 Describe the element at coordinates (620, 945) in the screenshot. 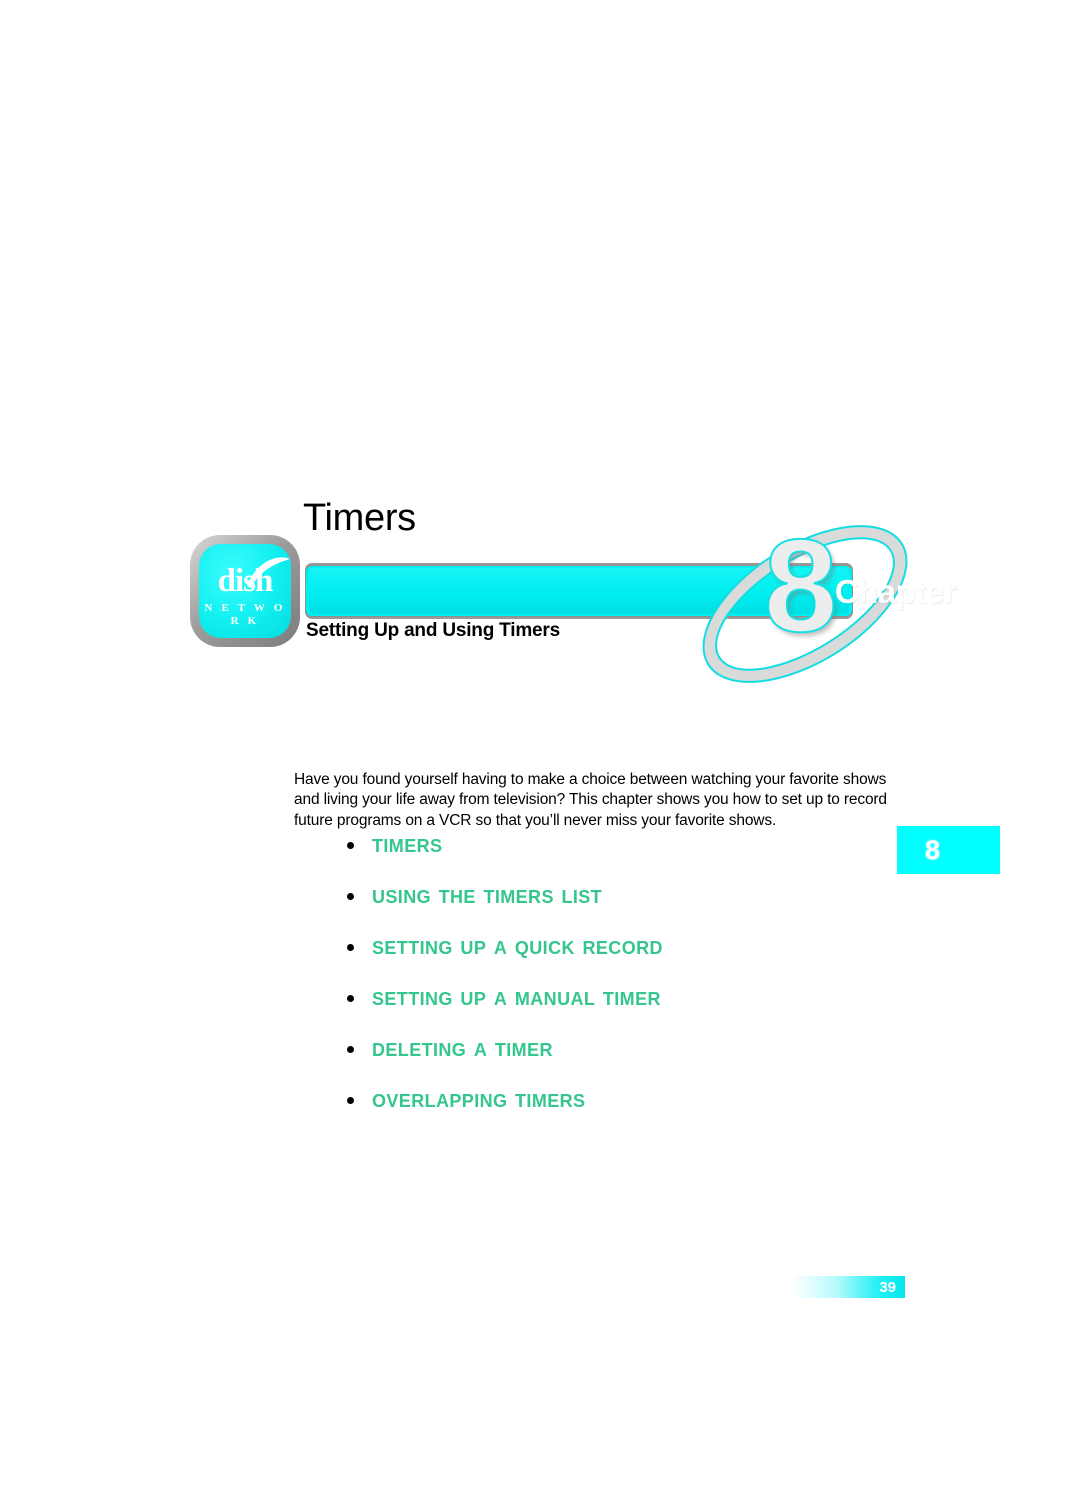

I see `list-item: Setting Up a Quick Record` at that location.